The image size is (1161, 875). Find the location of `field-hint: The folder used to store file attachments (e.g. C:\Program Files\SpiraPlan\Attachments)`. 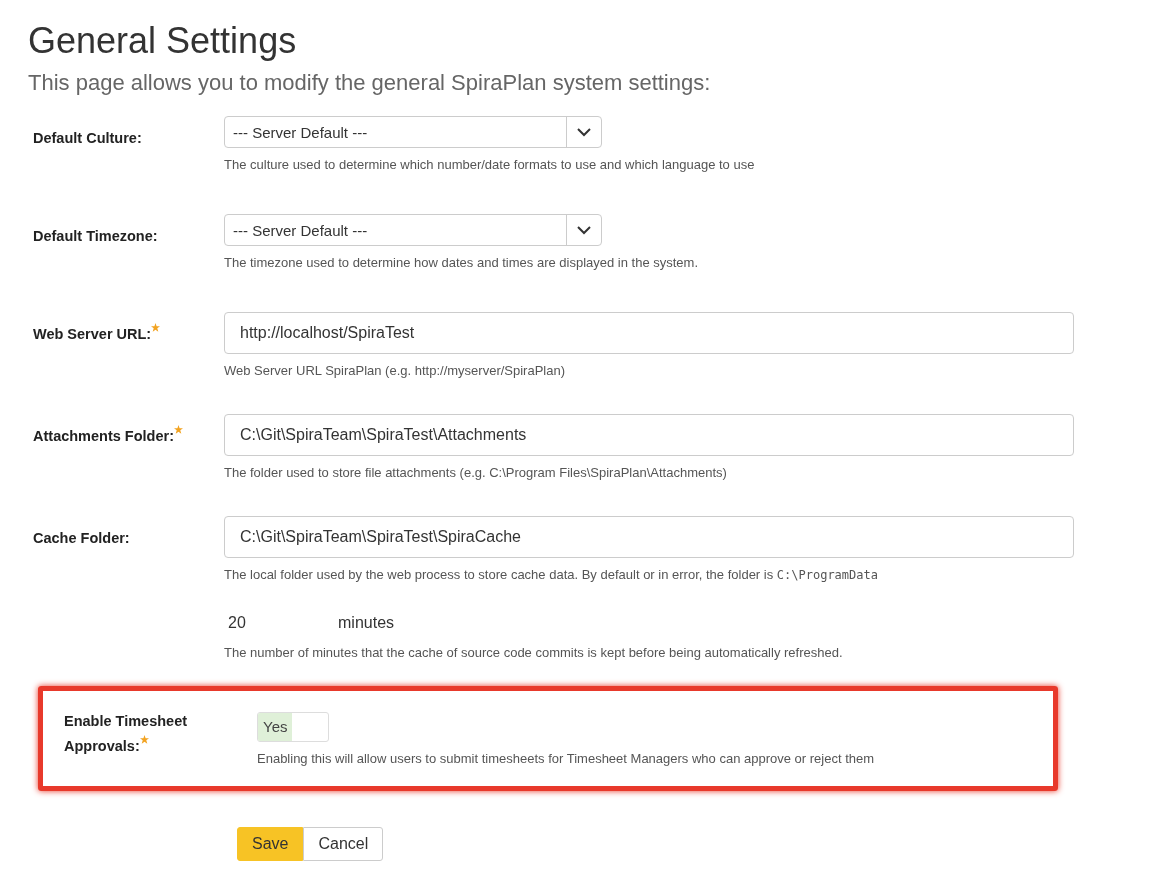

field-hint: The folder used to store file attachments (e.g. C:\Program Files\SpiraPlan\Attachments) is located at coordinates (476, 472).